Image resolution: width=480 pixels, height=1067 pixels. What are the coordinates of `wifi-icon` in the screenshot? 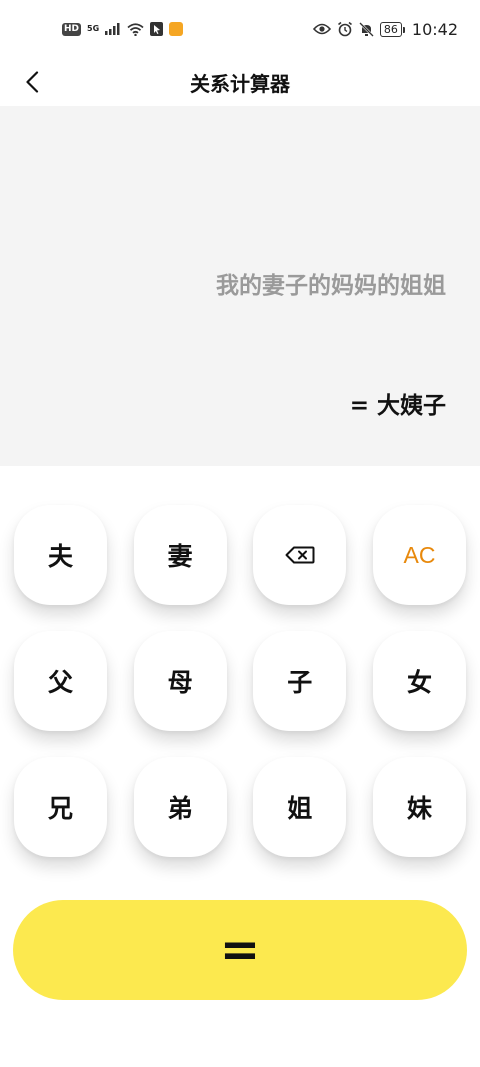 It's located at (135, 29).